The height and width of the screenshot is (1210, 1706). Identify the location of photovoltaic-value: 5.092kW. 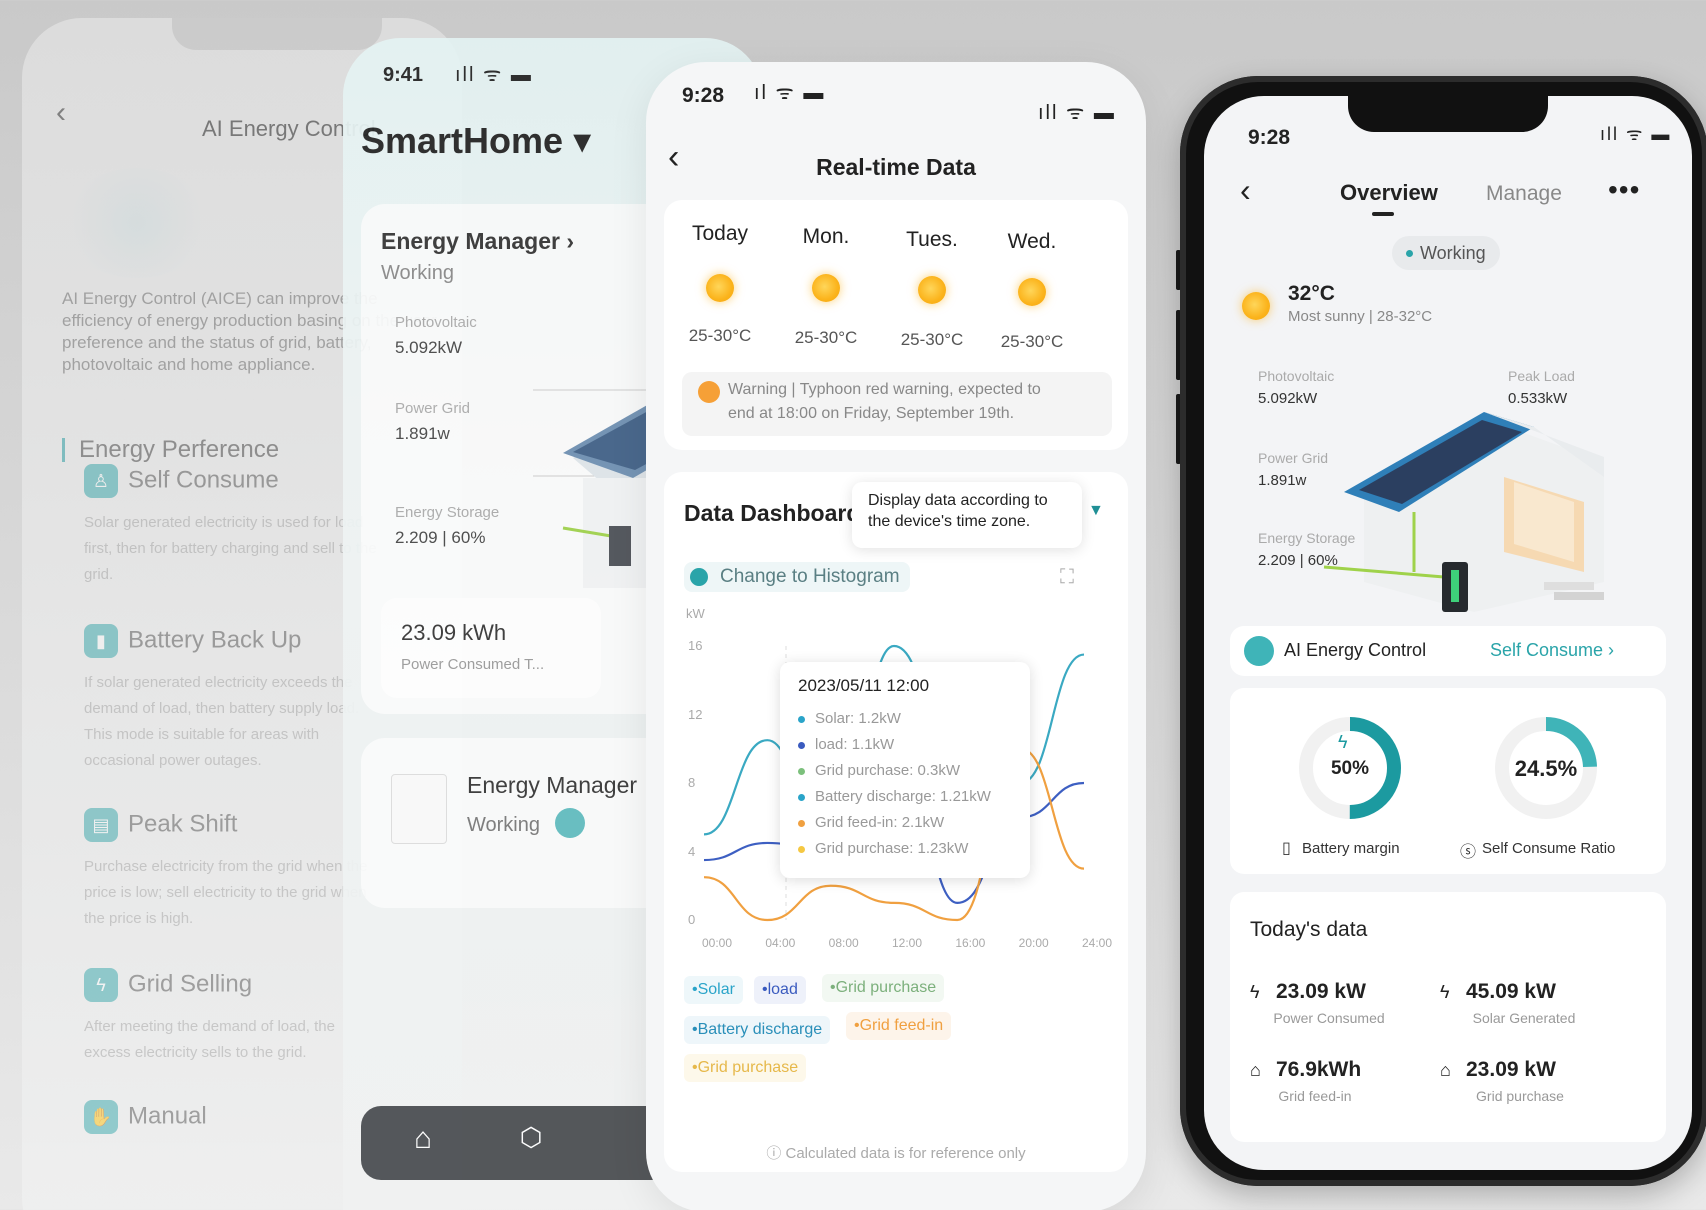
(1288, 398).